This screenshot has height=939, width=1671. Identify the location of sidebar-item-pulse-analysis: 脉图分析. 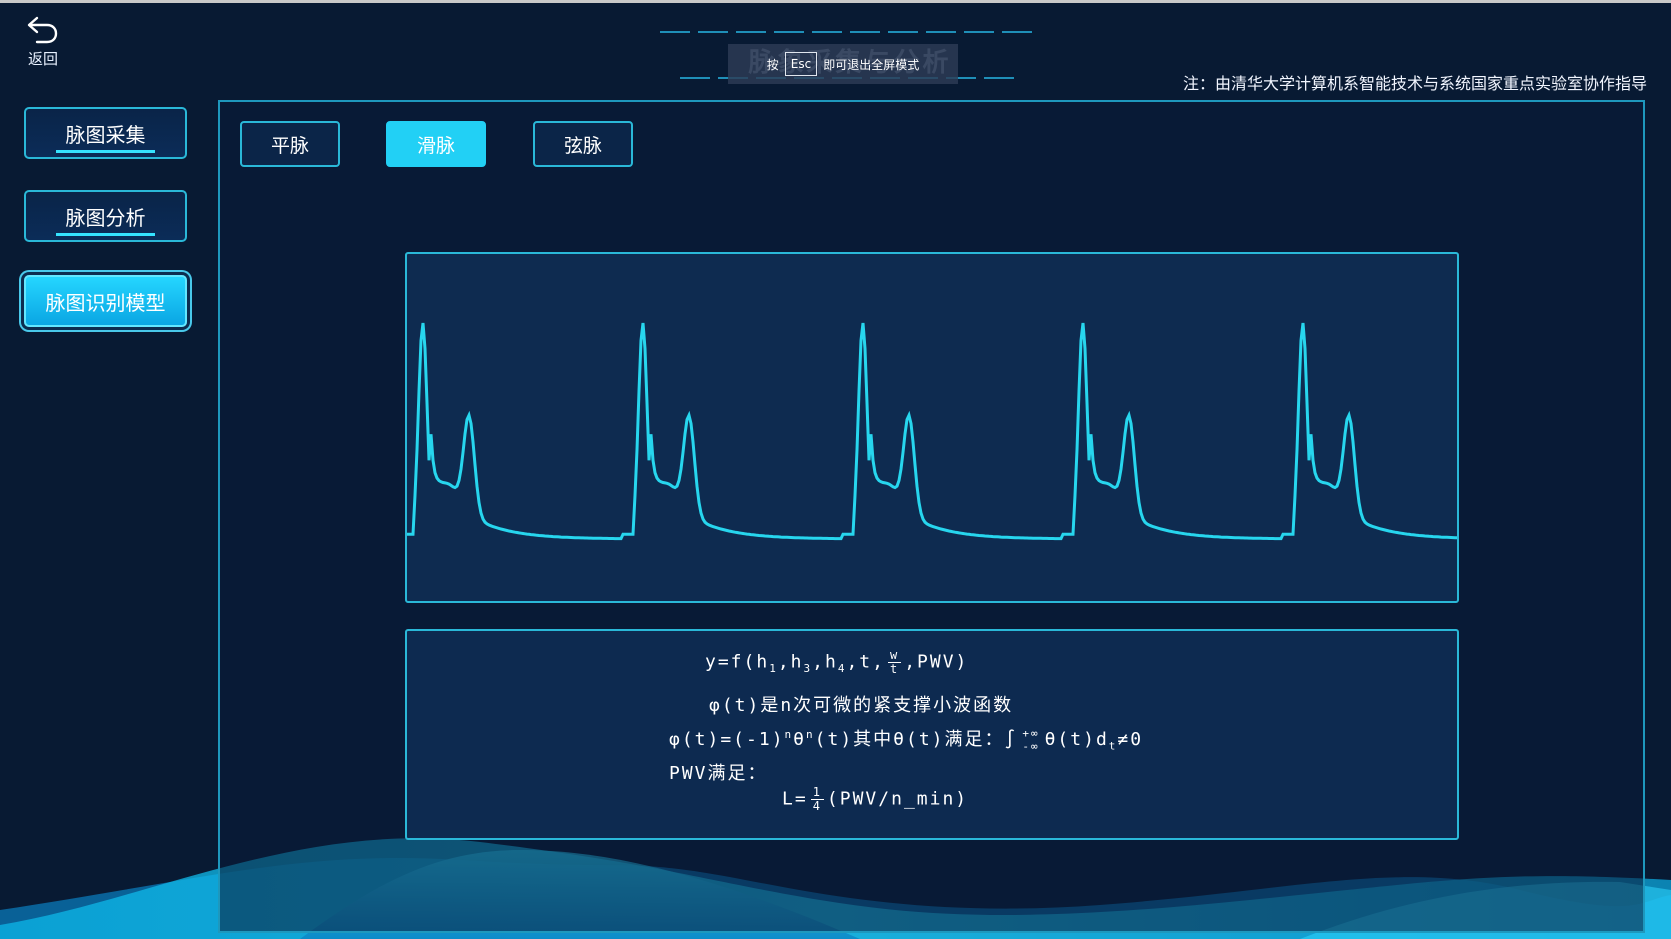
(105, 216).